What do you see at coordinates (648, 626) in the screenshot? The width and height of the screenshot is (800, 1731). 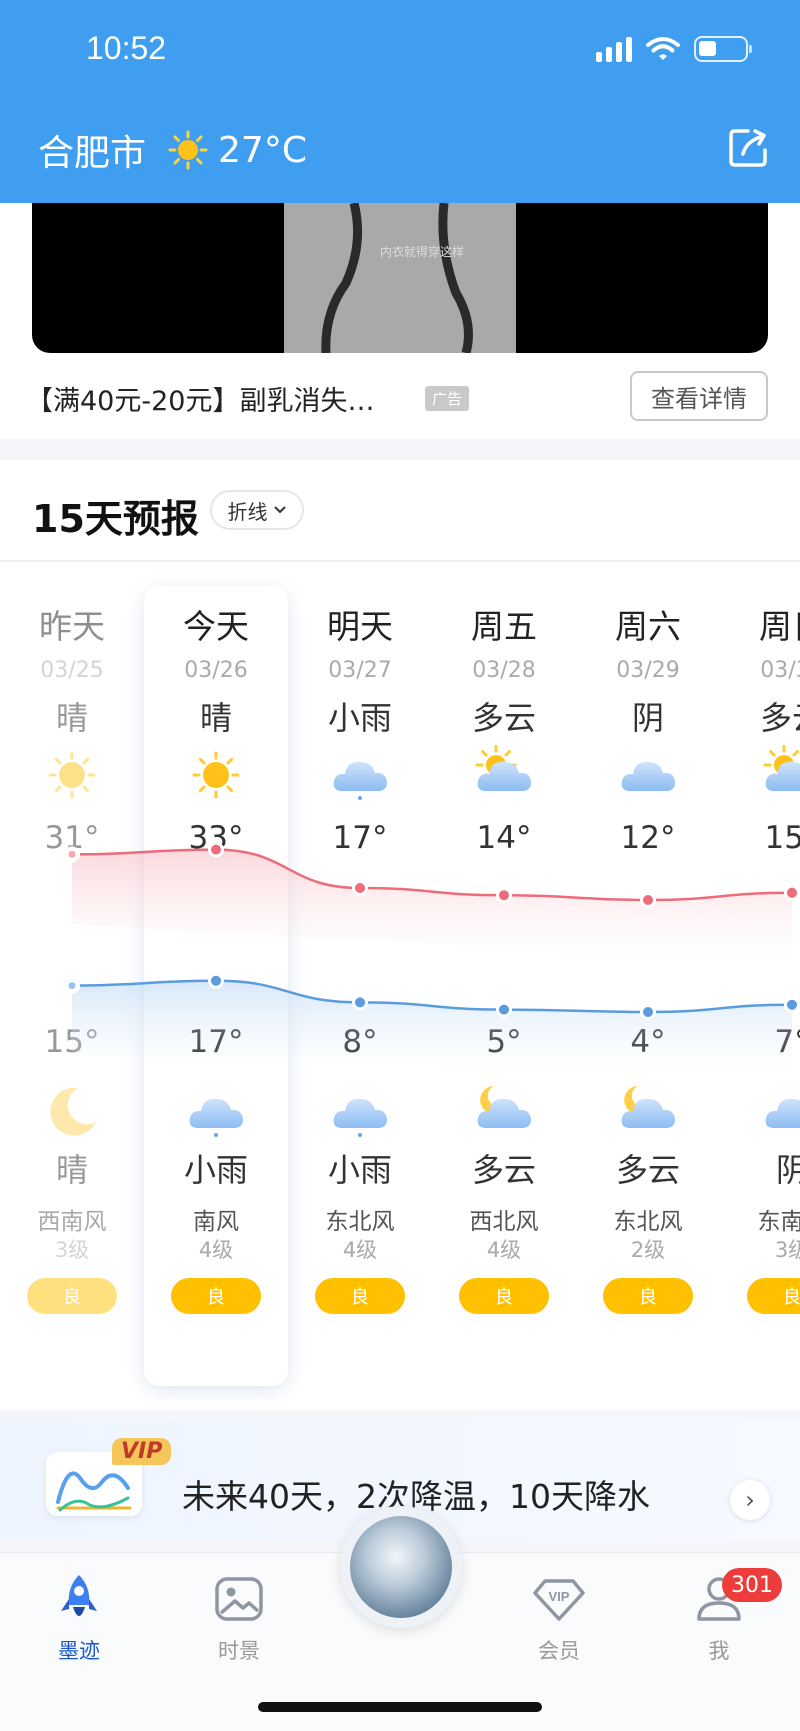 I see `day-name: 周六` at bounding box center [648, 626].